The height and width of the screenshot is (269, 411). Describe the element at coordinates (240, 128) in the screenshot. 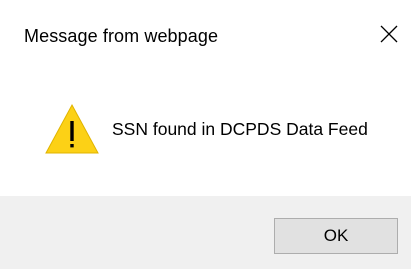

I see `dialog-message: SSN found in DCPDS Data Feed` at that location.